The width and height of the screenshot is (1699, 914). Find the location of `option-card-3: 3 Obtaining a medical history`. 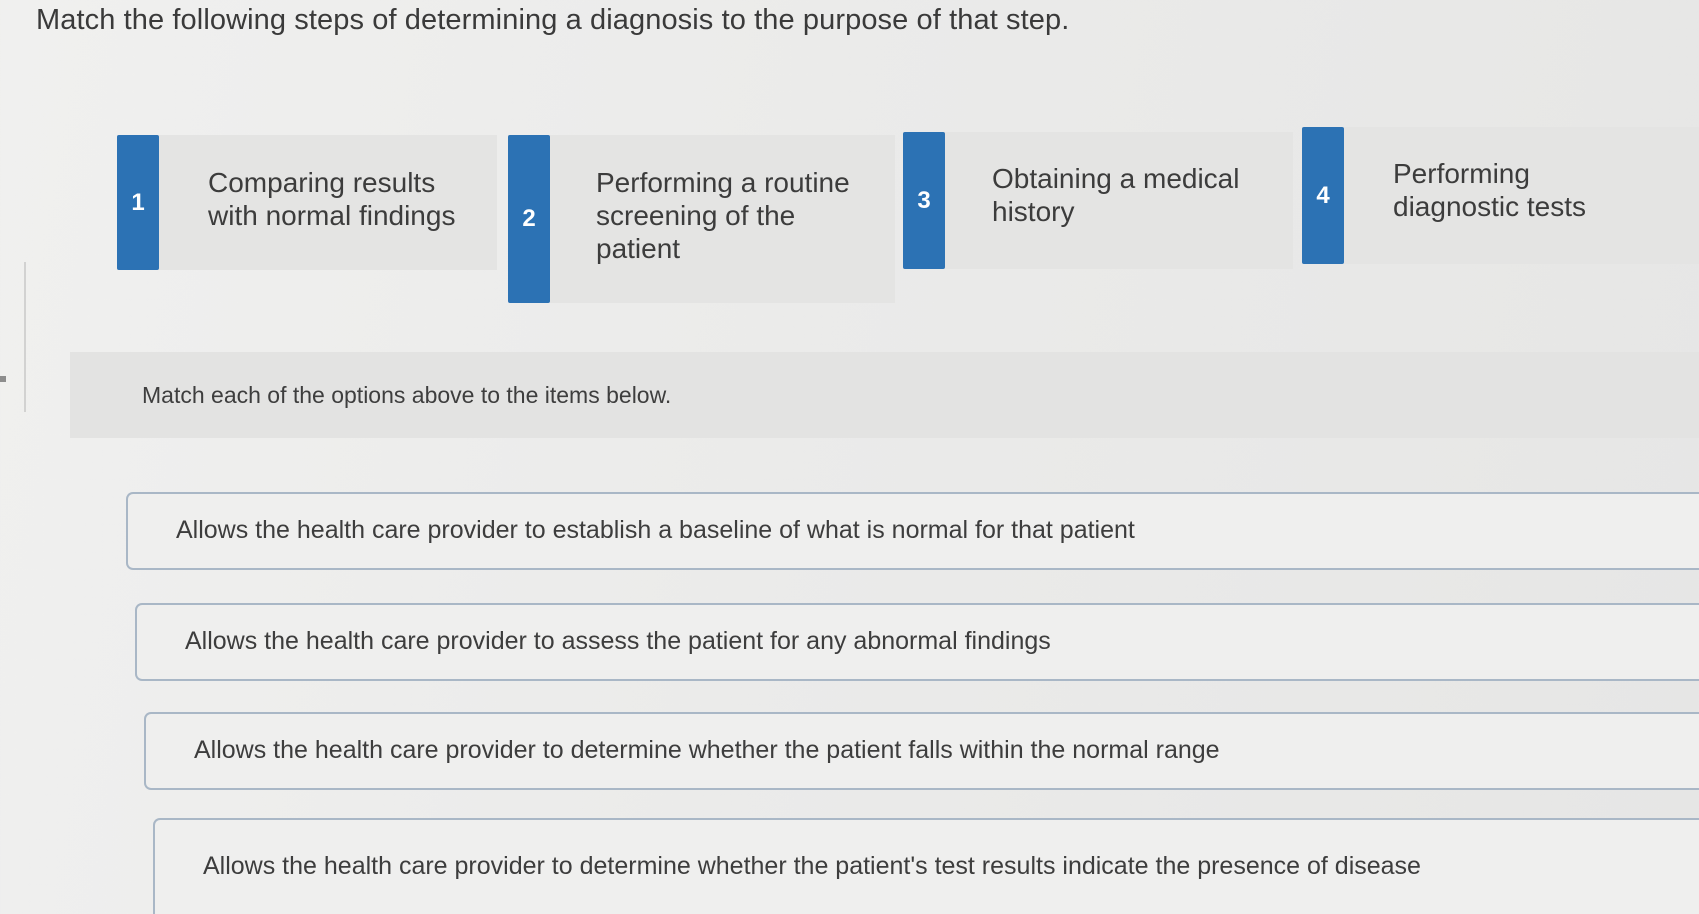

option-card-3: 3 Obtaining a medical history is located at coordinates (1098, 200).